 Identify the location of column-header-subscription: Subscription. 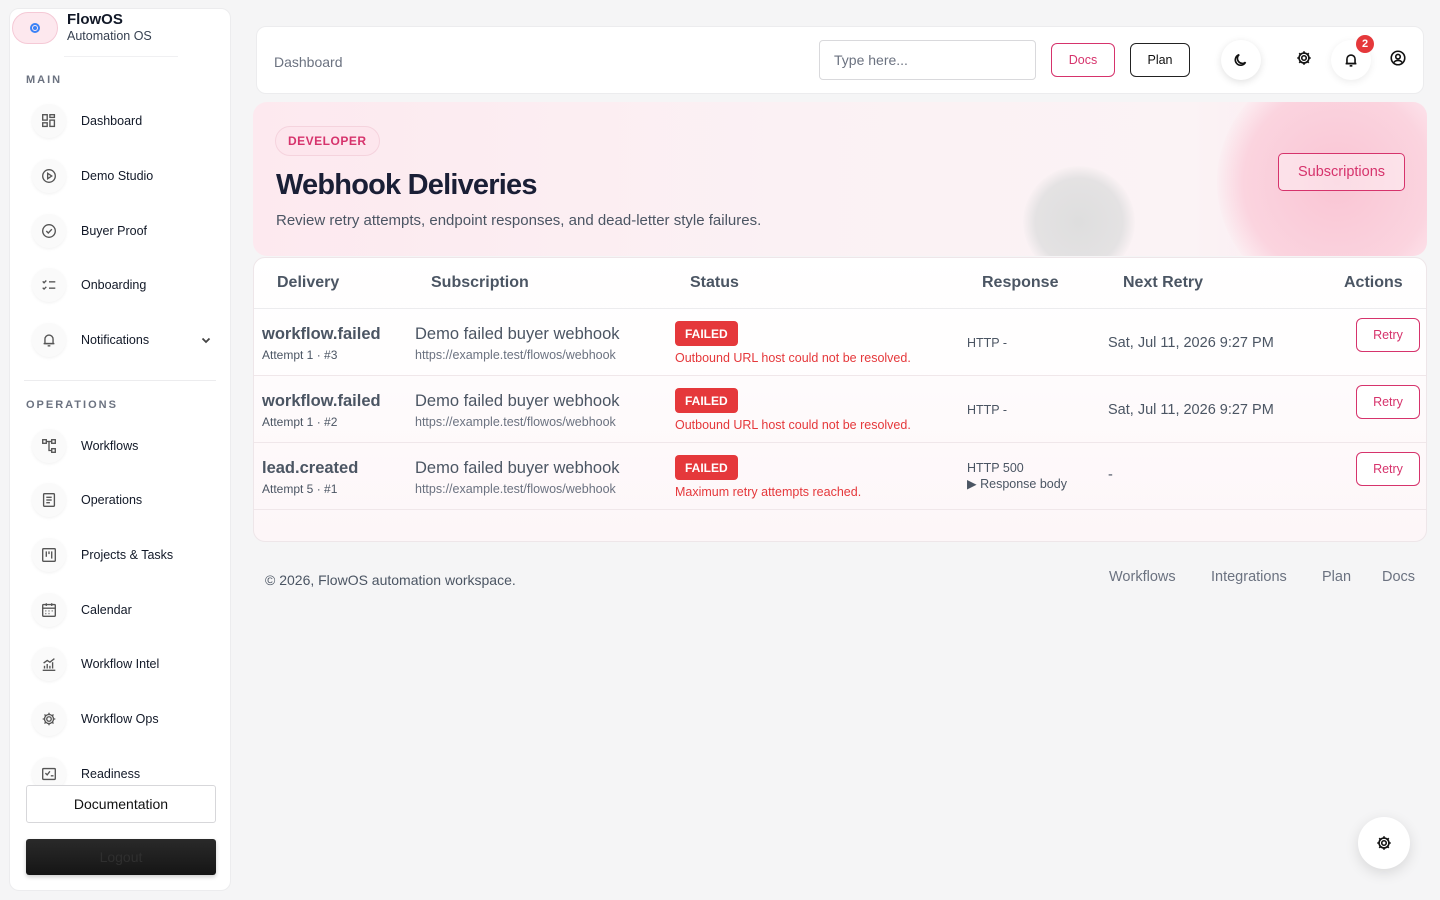
(480, 282).